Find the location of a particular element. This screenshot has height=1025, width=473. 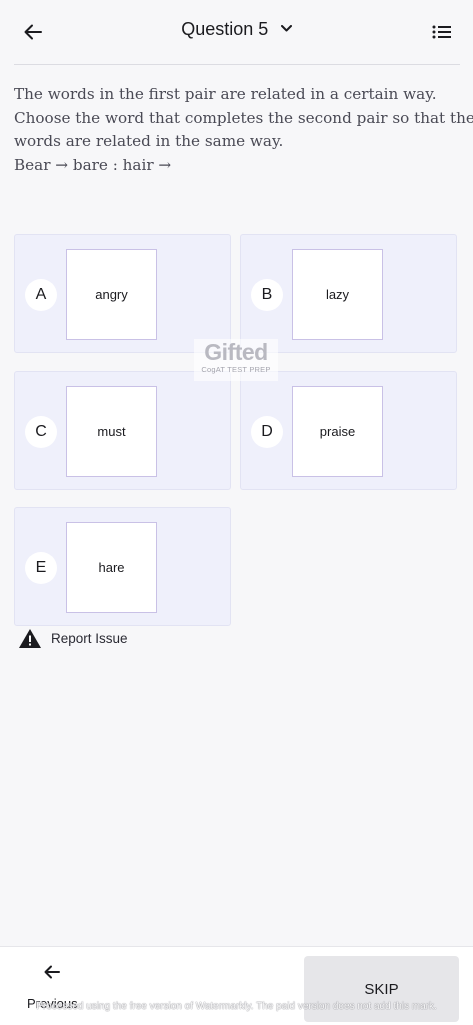

option-letter: D is located at coordinates (267, 432).